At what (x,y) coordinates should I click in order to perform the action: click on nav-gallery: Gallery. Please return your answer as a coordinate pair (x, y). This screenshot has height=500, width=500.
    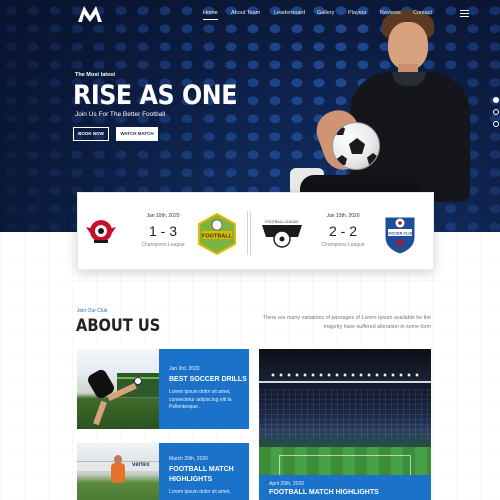
    Looking at the image, I should click on (325, 14).